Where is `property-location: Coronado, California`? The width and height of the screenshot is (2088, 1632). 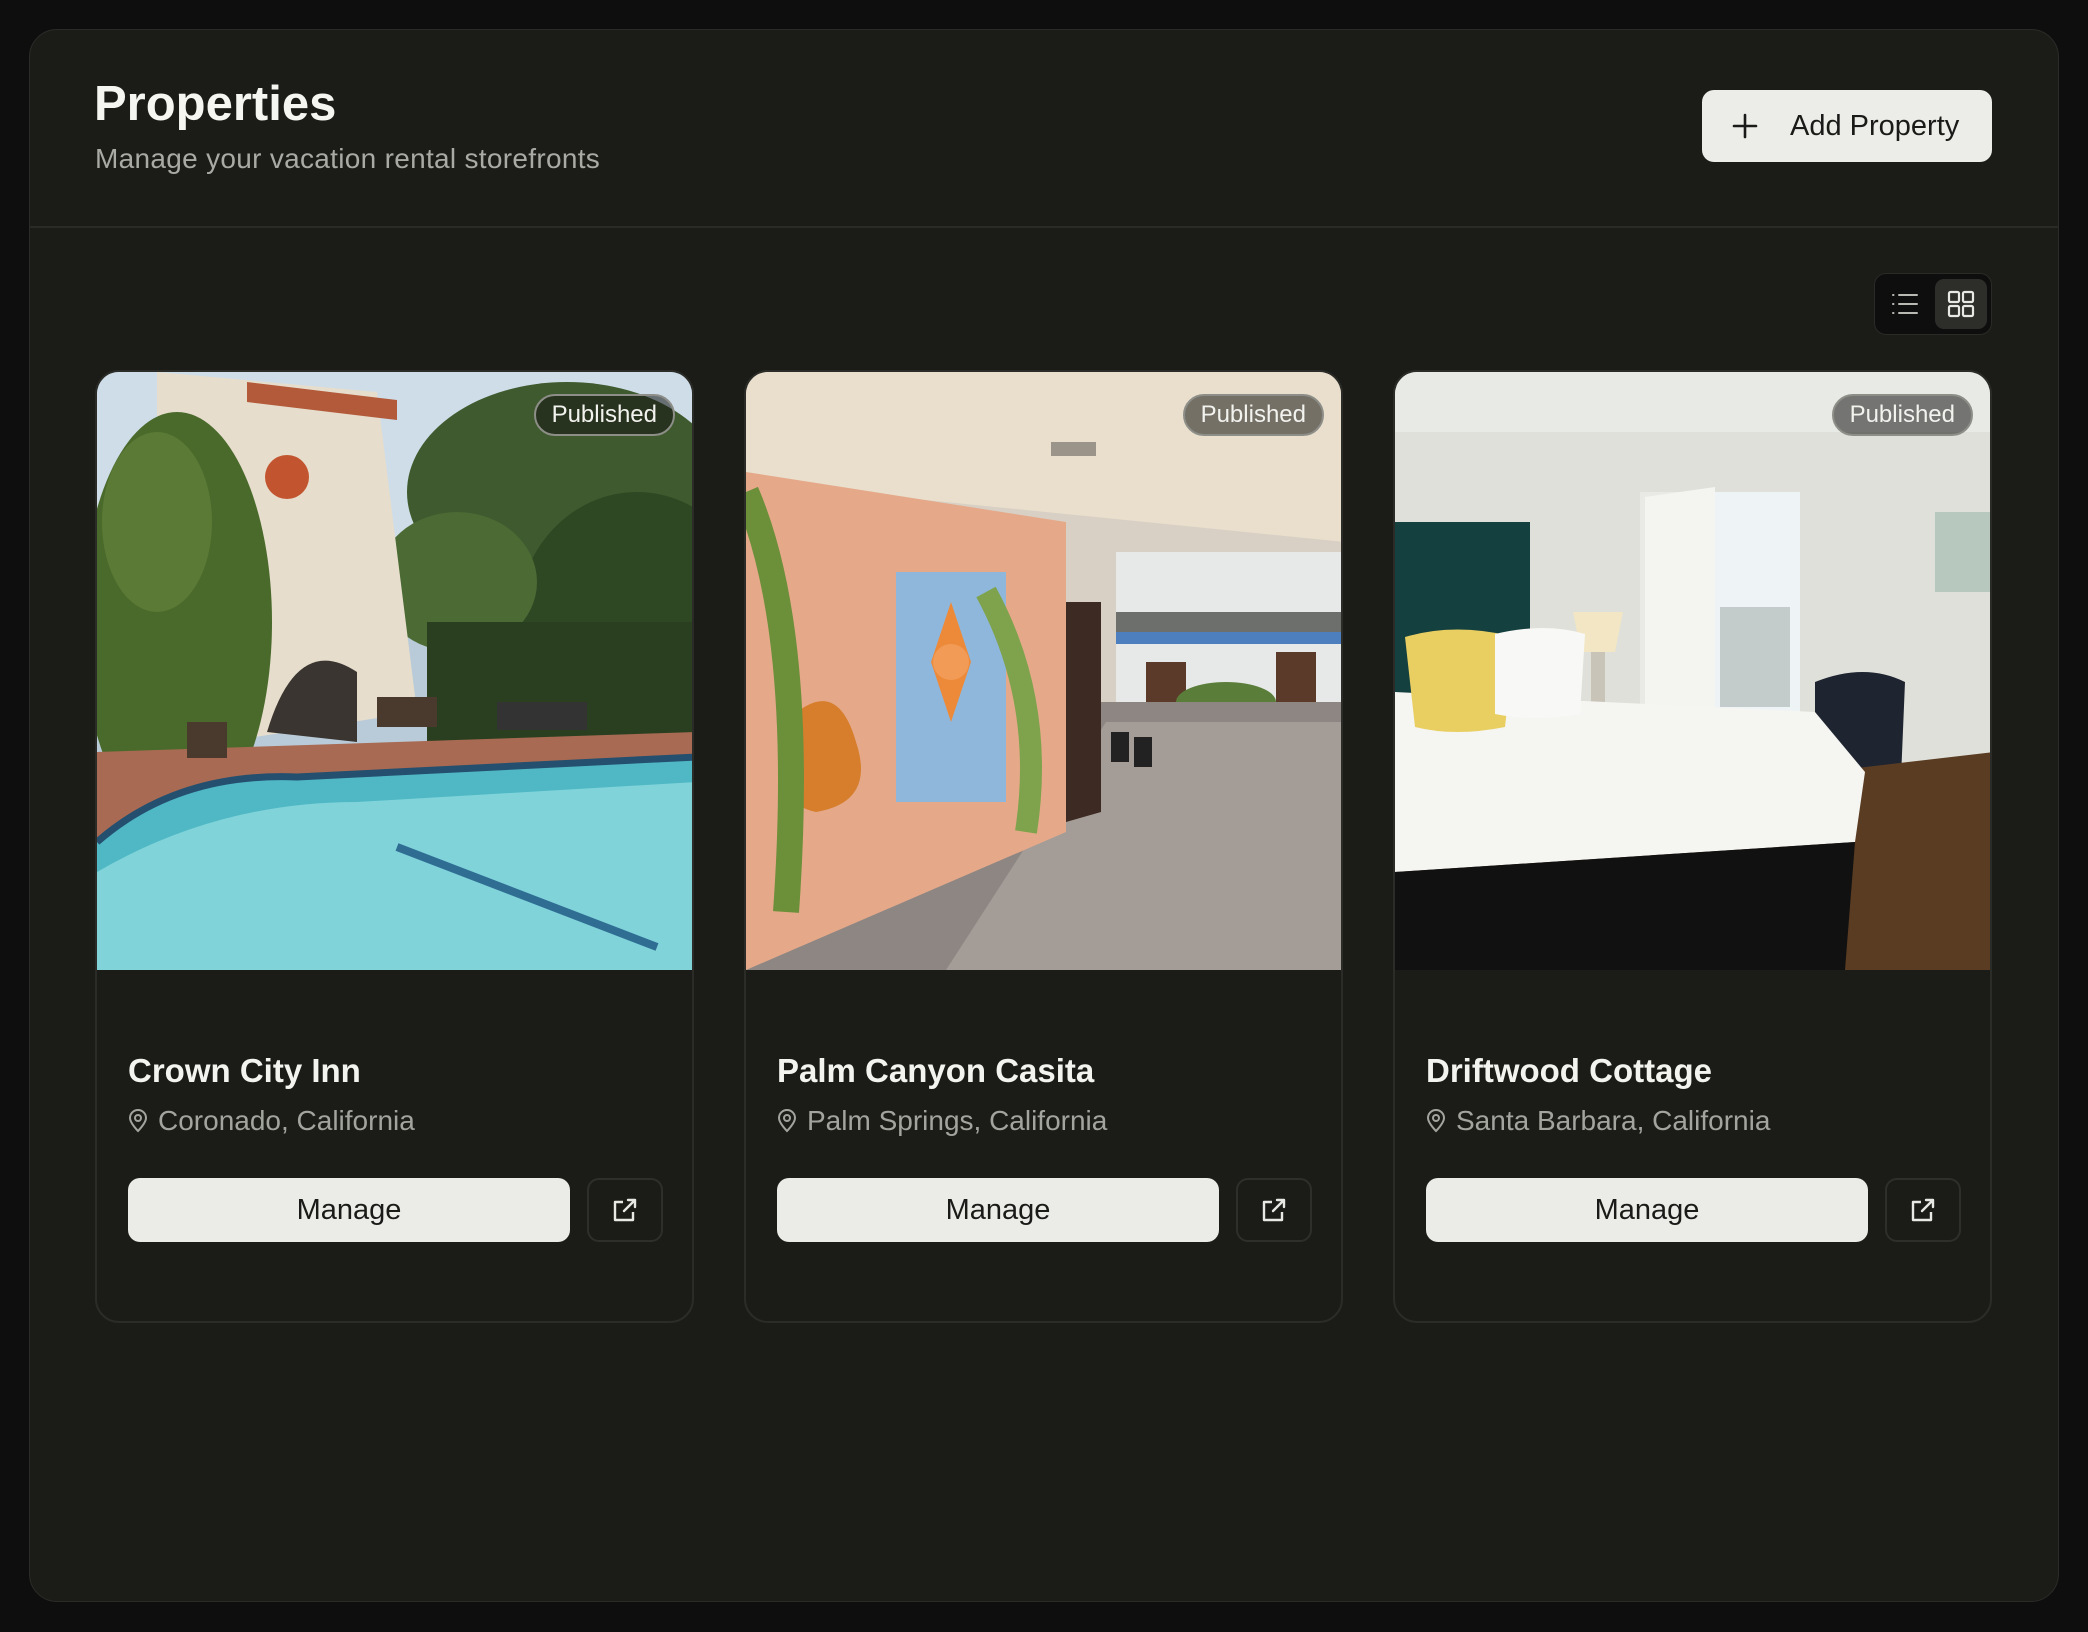
property-location: Coronado, California is located at coordinates (271, 1121).